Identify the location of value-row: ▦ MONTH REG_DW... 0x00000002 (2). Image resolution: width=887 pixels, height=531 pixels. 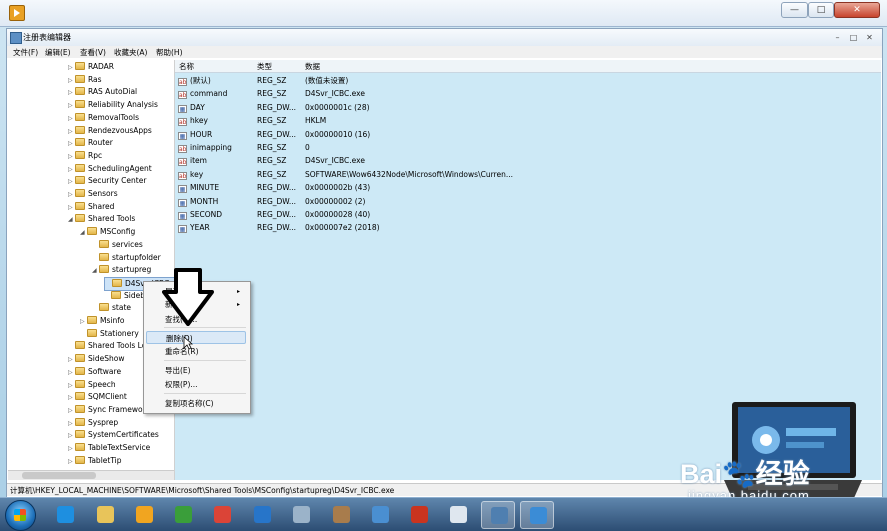
(528, 201).